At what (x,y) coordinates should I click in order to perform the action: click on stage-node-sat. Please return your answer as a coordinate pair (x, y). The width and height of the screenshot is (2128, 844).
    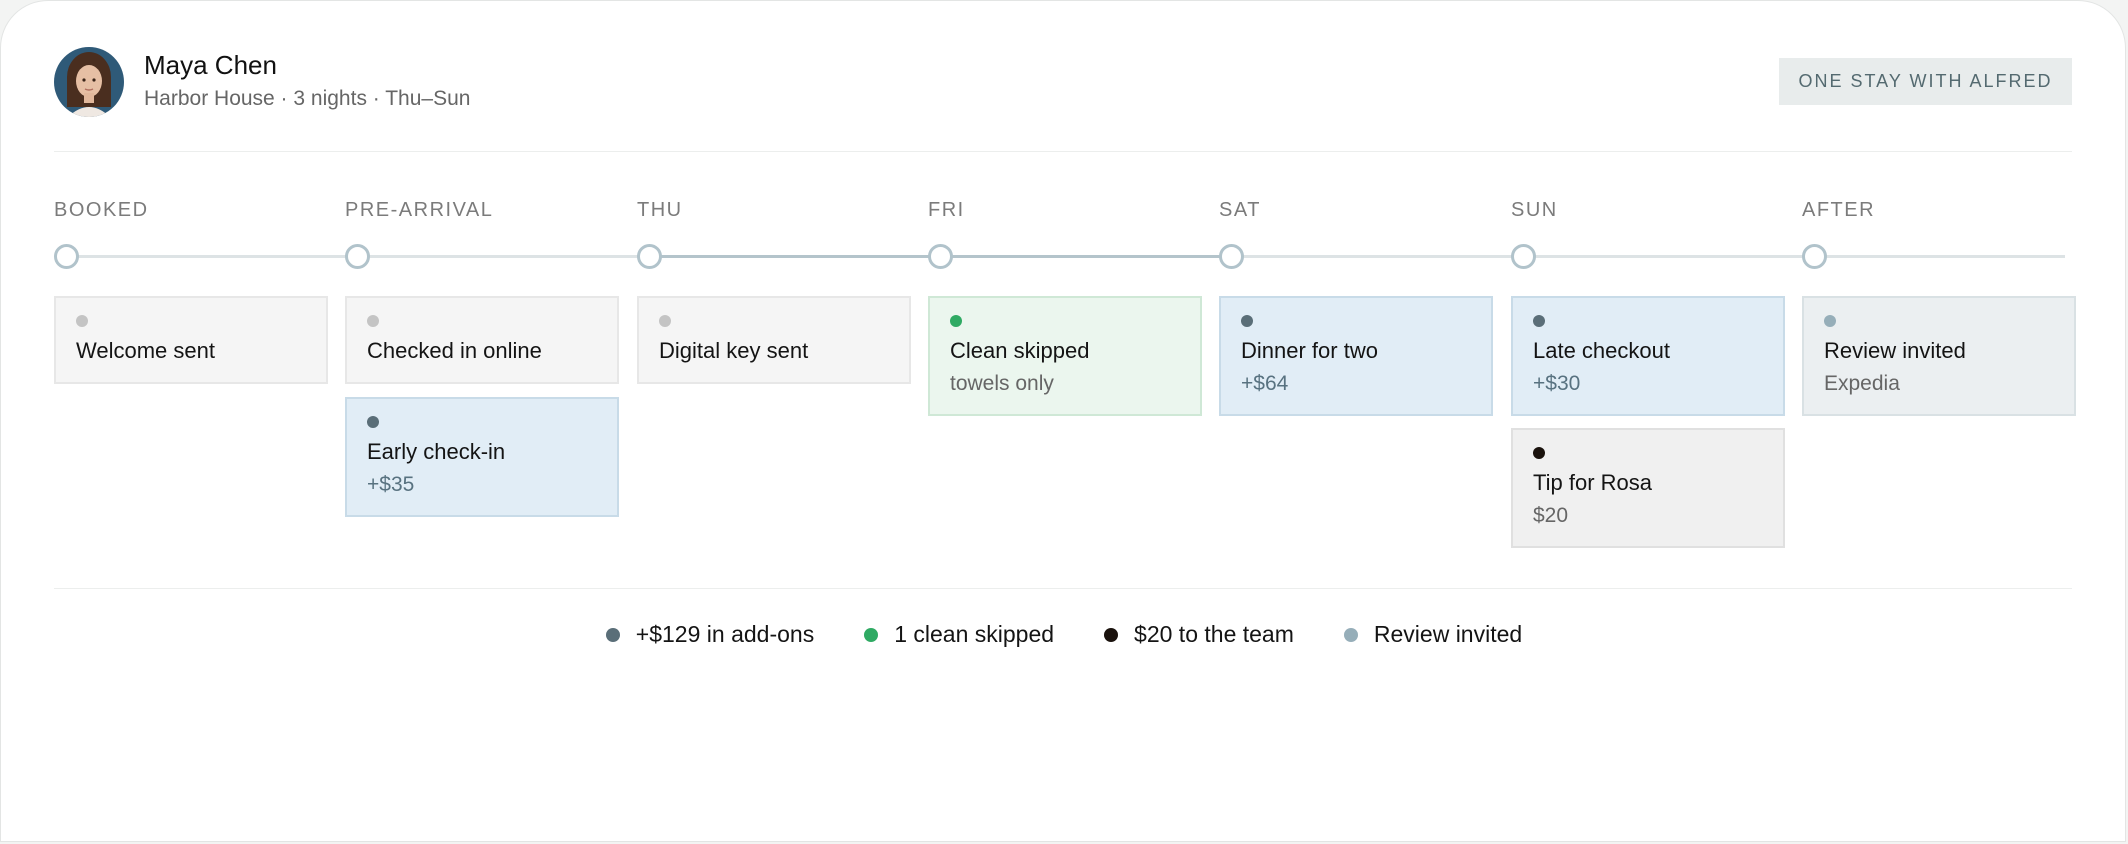
    Looking at the image, I should click on (1231, 256).